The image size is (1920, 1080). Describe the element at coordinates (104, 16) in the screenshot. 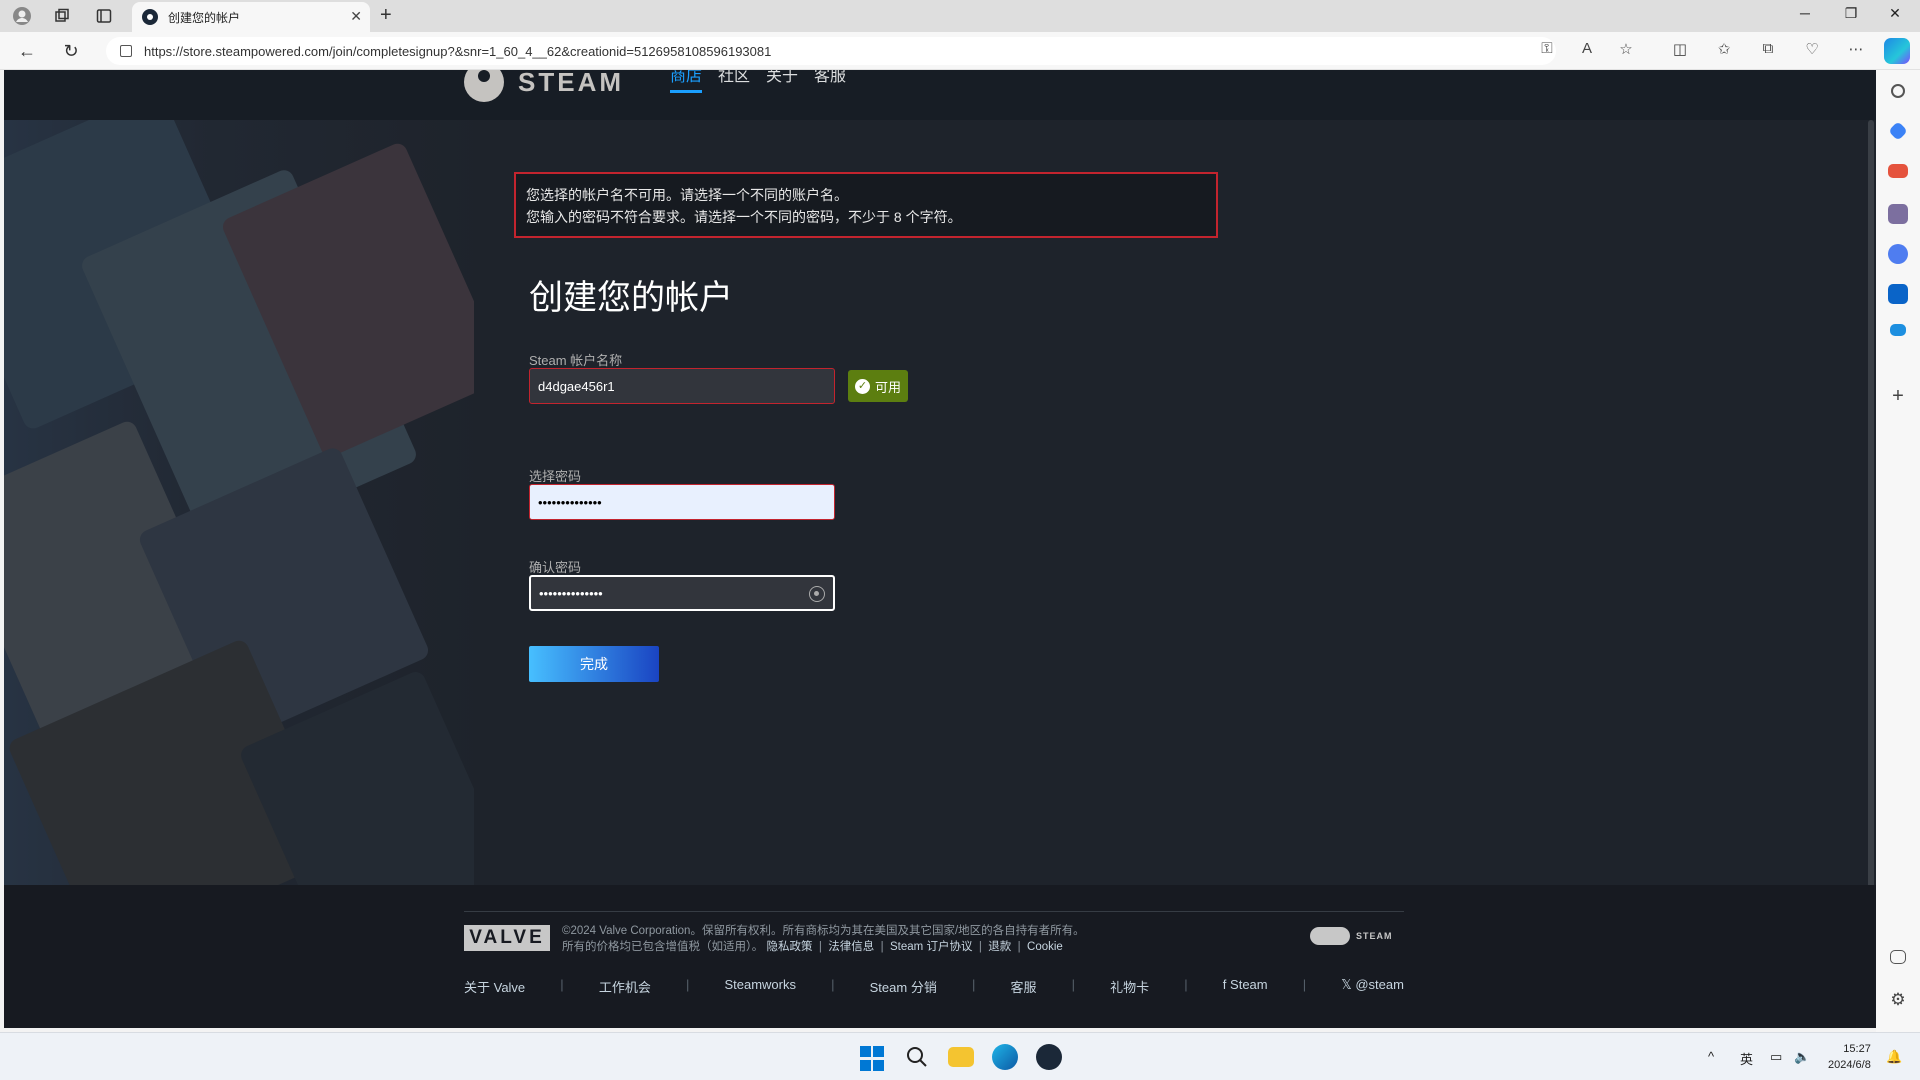

I see `tab-actions-icon` at that location.